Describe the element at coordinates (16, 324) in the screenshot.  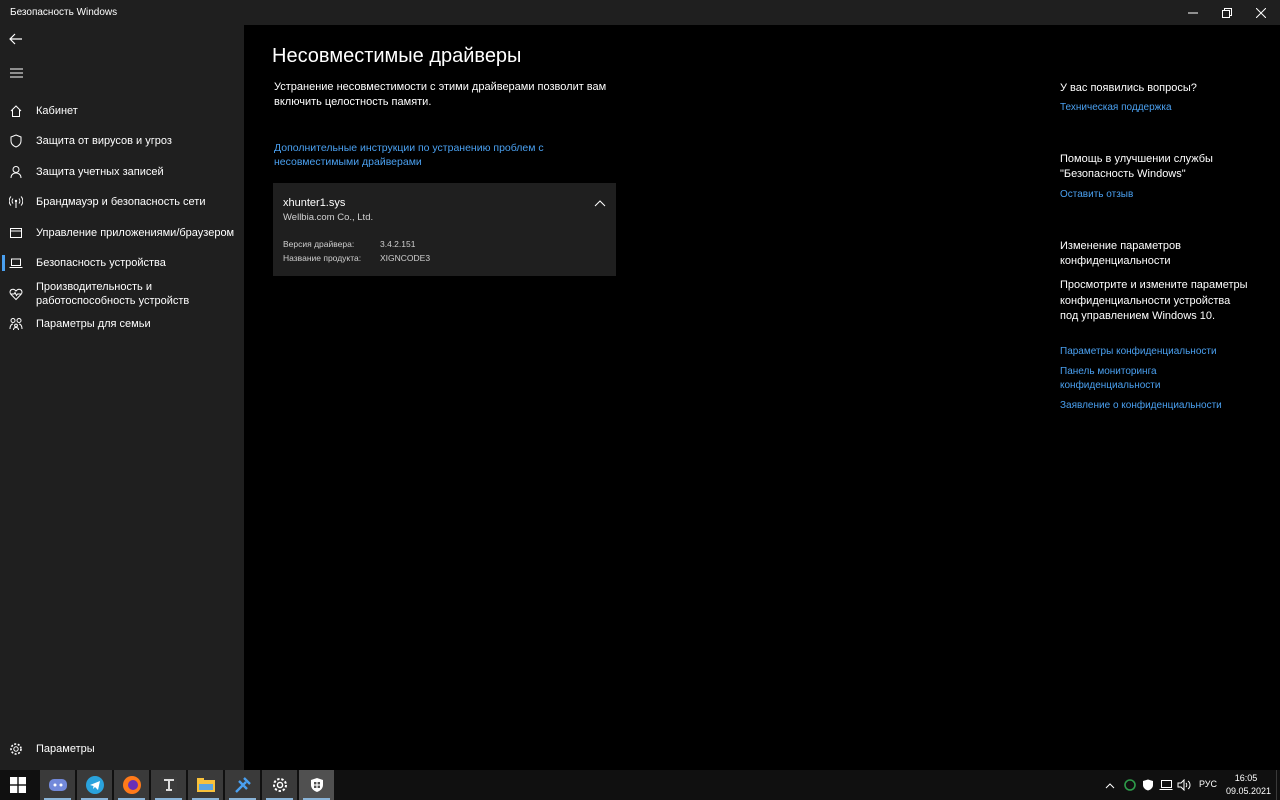
I see `family-icon` at that location.